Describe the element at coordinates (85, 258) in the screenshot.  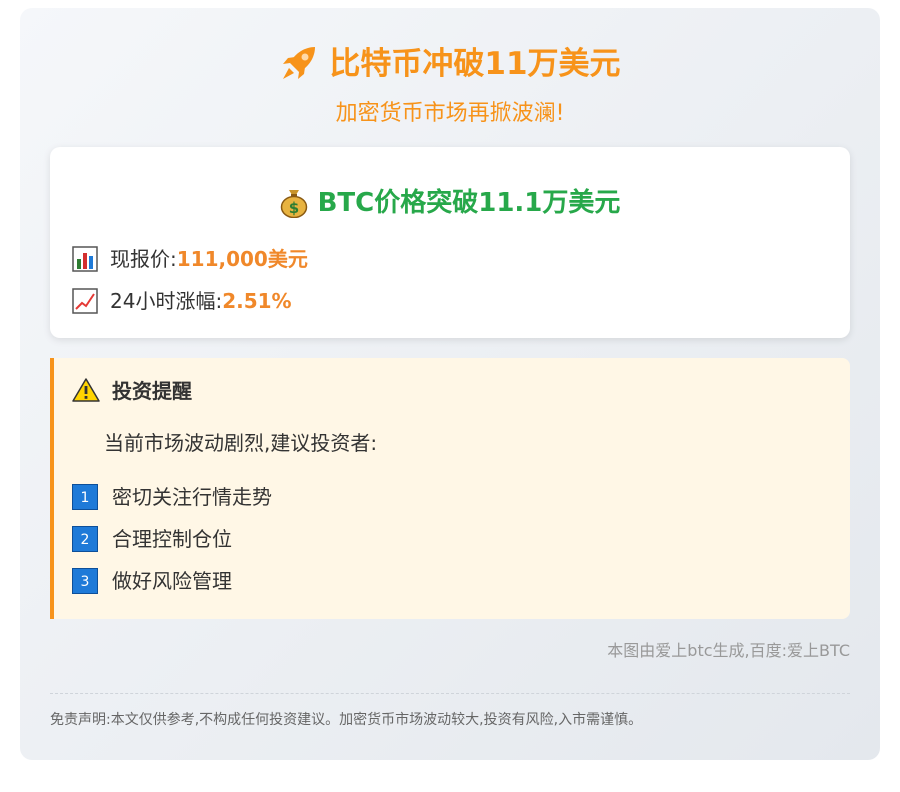
I see `bar-chart-icon` at that location.